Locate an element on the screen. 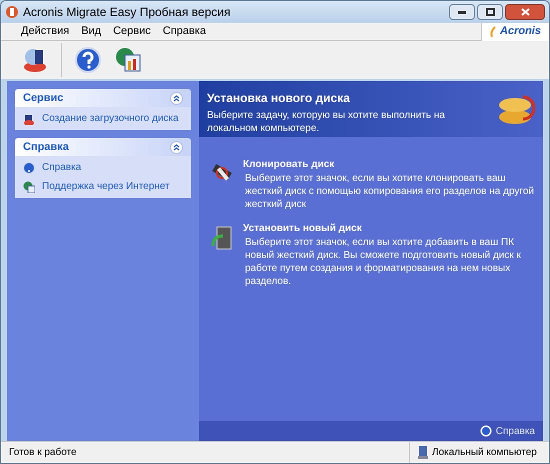 This screenshot has width=550, height=464. brand-logo: Acronis is located at coordinates (520, 32).